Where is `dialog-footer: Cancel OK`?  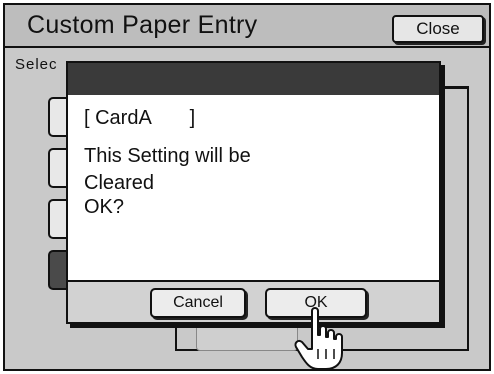 dialog-footer: Cancel OK is located at coordinates (253, 301).